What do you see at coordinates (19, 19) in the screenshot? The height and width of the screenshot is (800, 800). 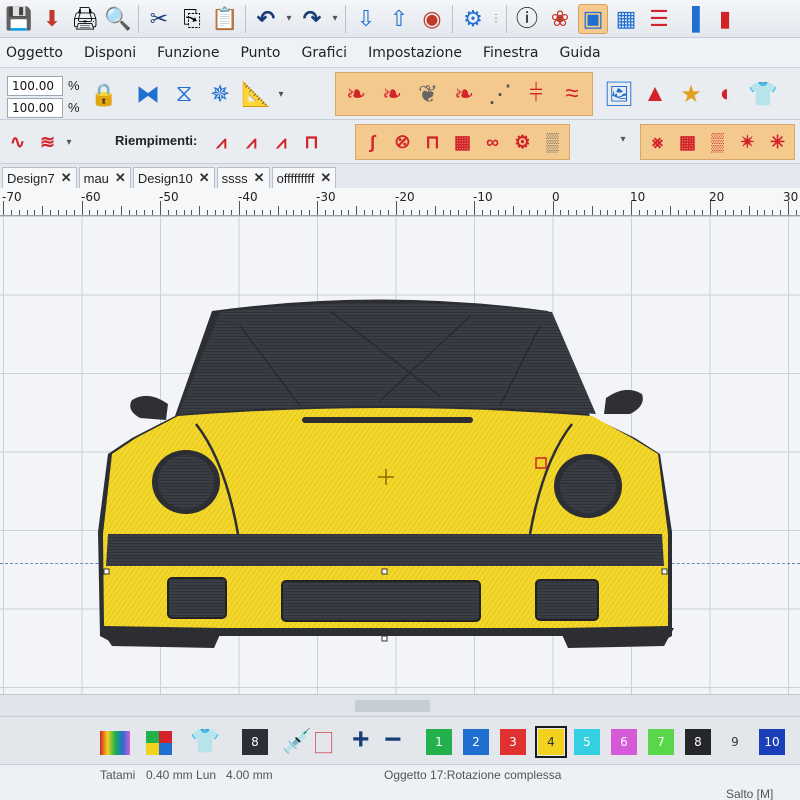 I see `save-icon: 💾` at bounding box center [19, 19].